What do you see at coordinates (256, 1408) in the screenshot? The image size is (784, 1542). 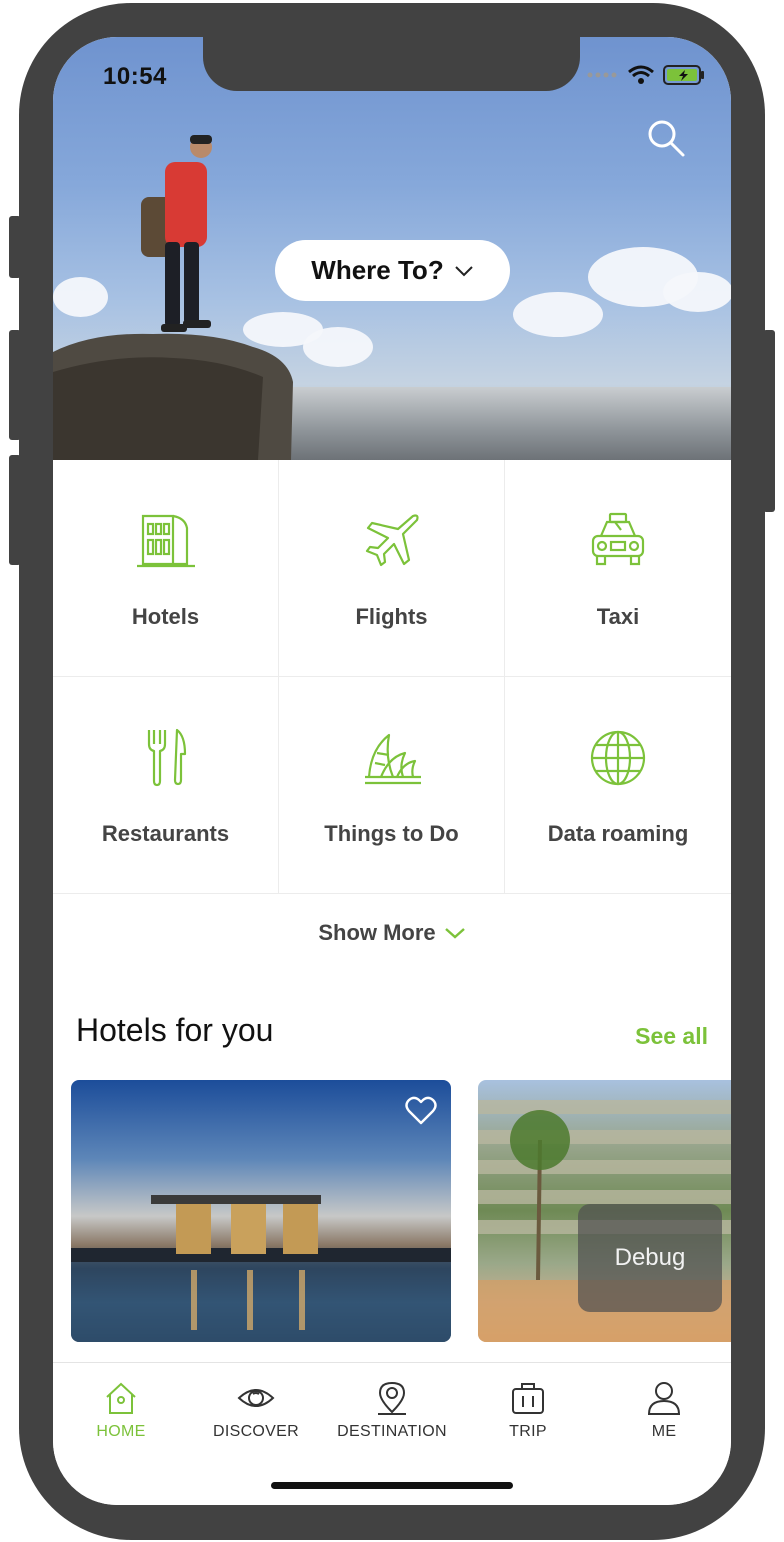 I see `tab-discover: DISCOVER` at bounding box center [256, 1408].